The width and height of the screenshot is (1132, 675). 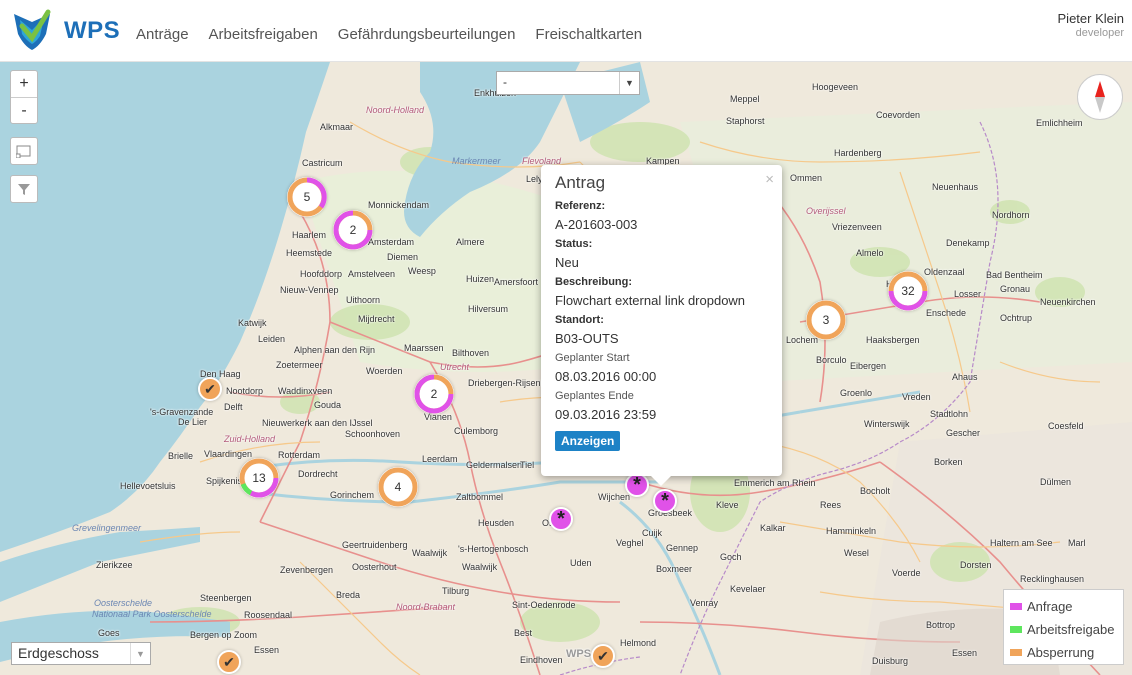 I want to click on logo-shield-icon, so click(x=32, y=29).